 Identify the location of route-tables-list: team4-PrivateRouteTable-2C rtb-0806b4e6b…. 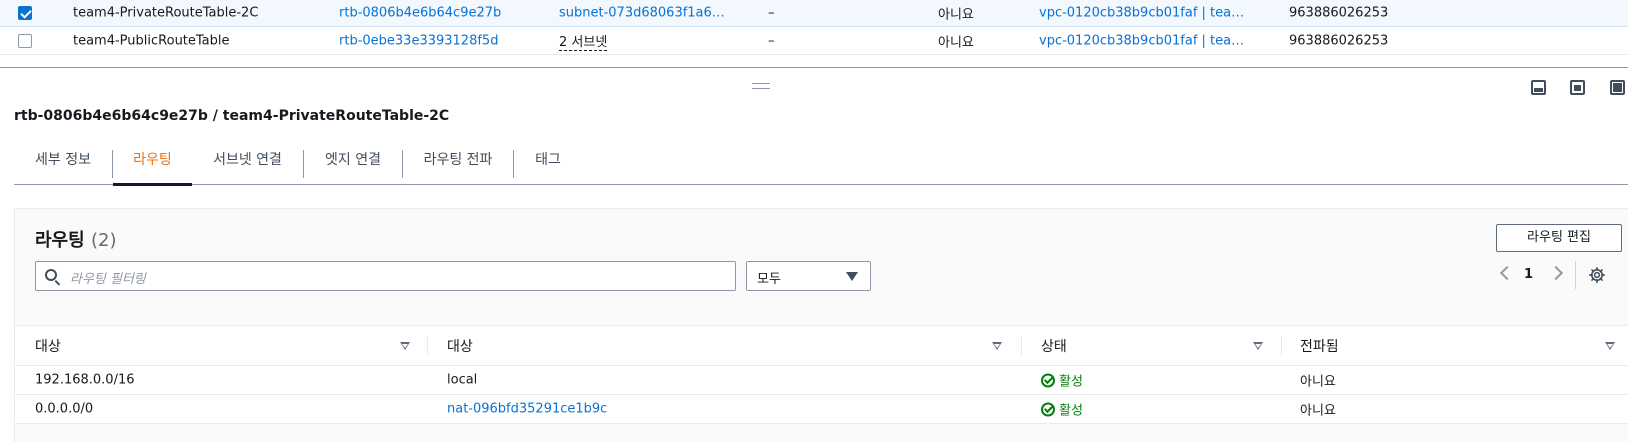
(814, 27).